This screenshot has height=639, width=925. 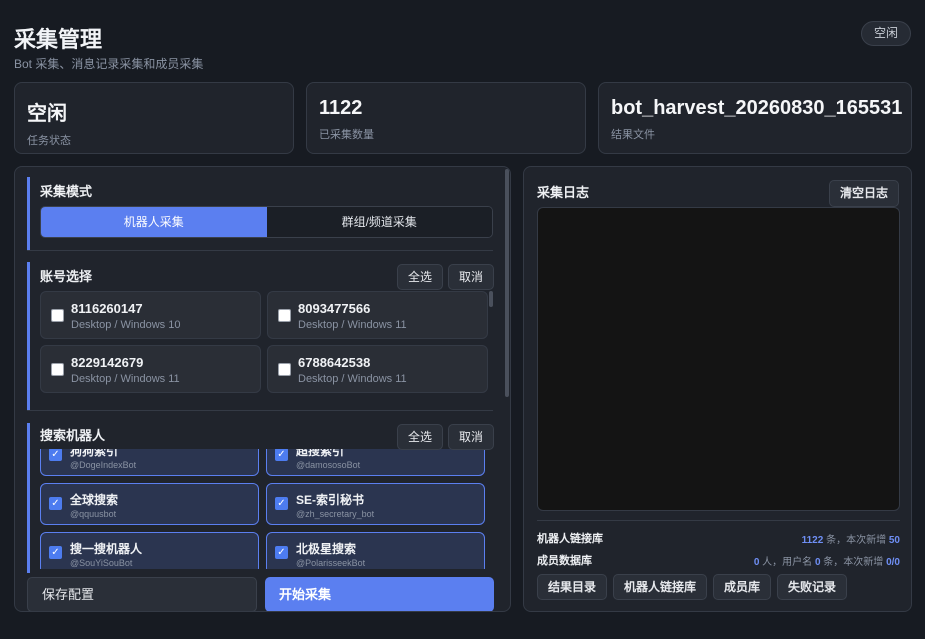 I want to click on stat-card-file: bot_harvest_20260830_165531 结果文件, so click(x=755, y=118).